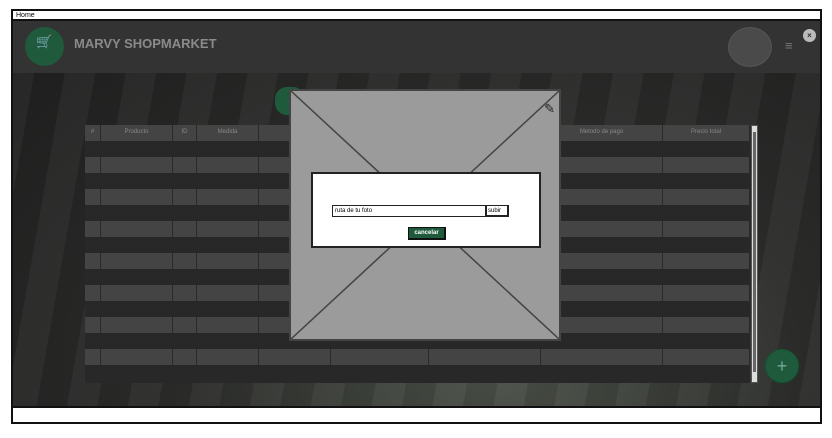 This screenshot has height=438, width=832. I want to click on status-bar, so click(416, 416).